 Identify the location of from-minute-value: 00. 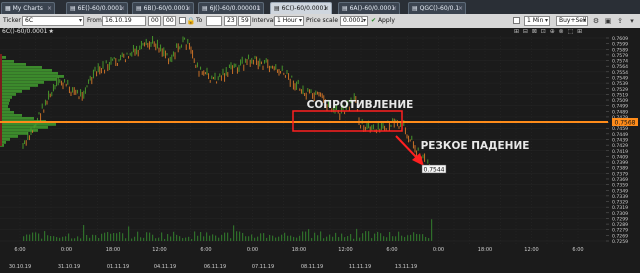
(170, 20).